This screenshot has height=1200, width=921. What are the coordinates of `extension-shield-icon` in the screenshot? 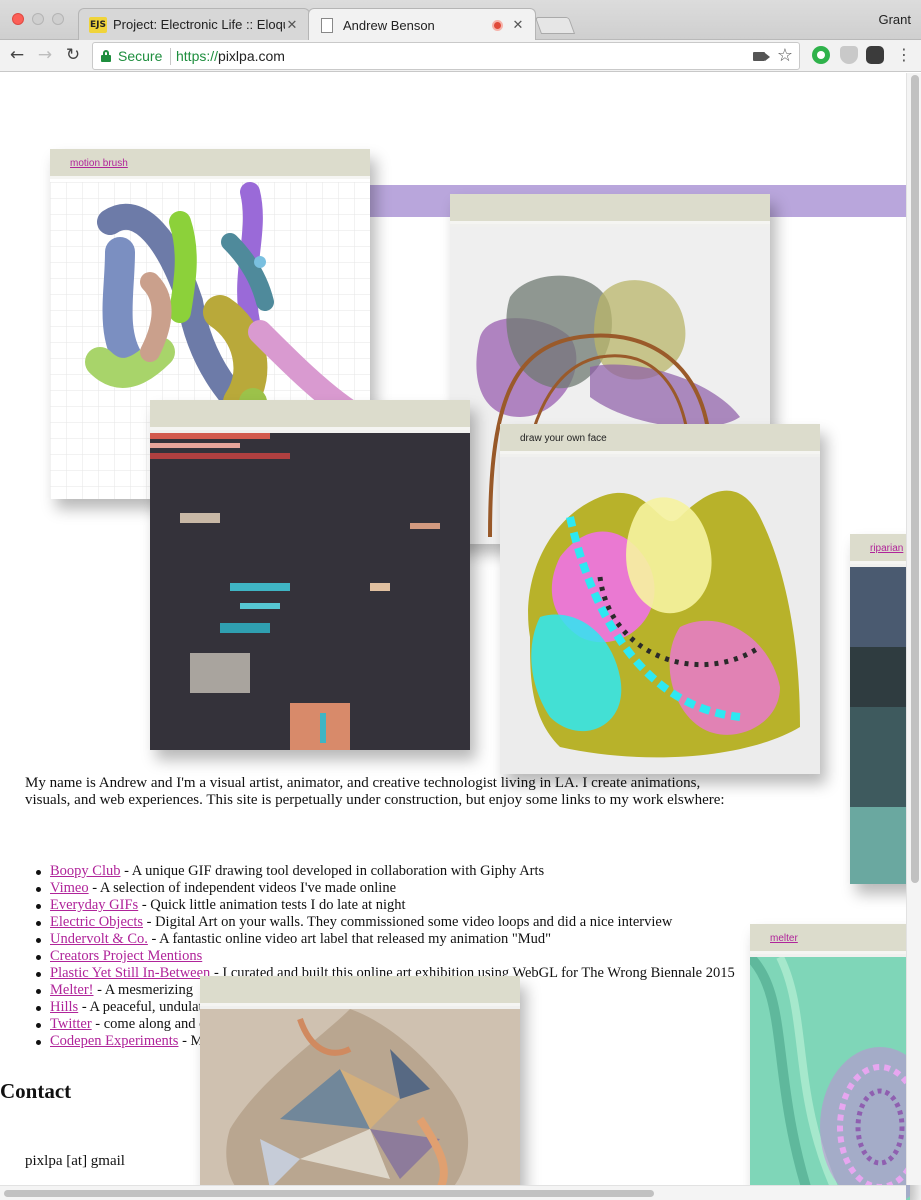 It's located at (849, 55).